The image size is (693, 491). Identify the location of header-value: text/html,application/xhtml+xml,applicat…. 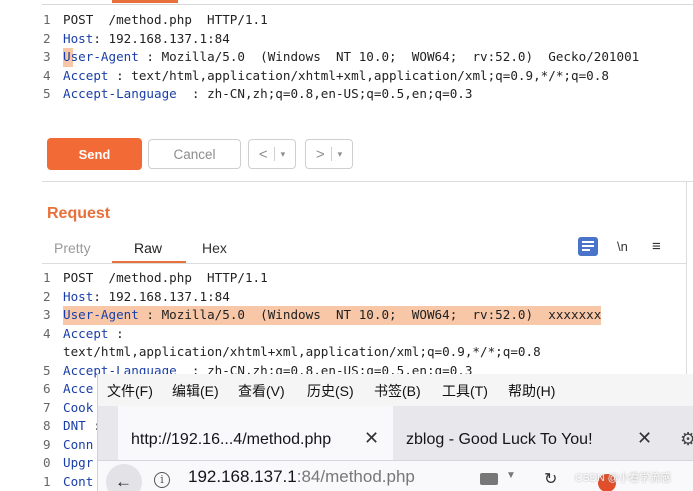
(302, 351).